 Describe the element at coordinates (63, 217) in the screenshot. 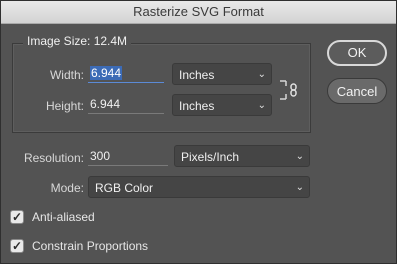

I see `anti-aliased-label: Anti-aliased` at that location.